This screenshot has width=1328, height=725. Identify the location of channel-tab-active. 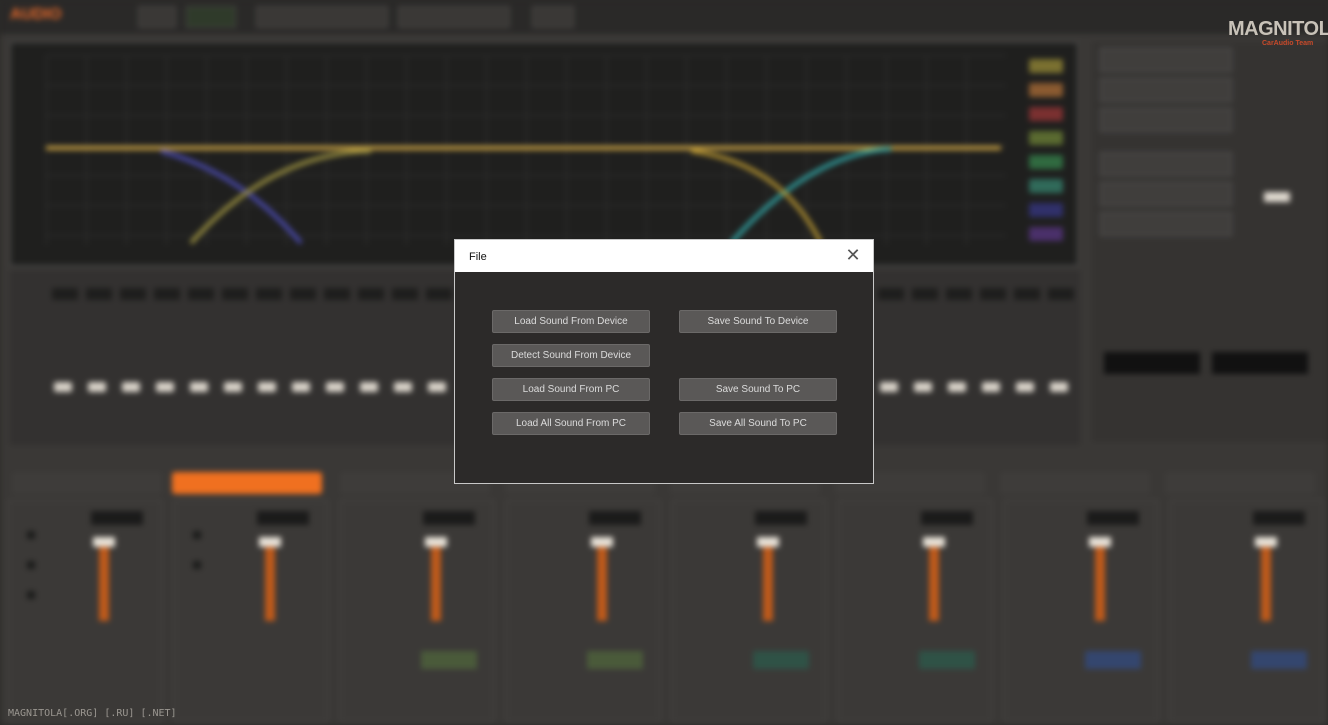
(247, 483).